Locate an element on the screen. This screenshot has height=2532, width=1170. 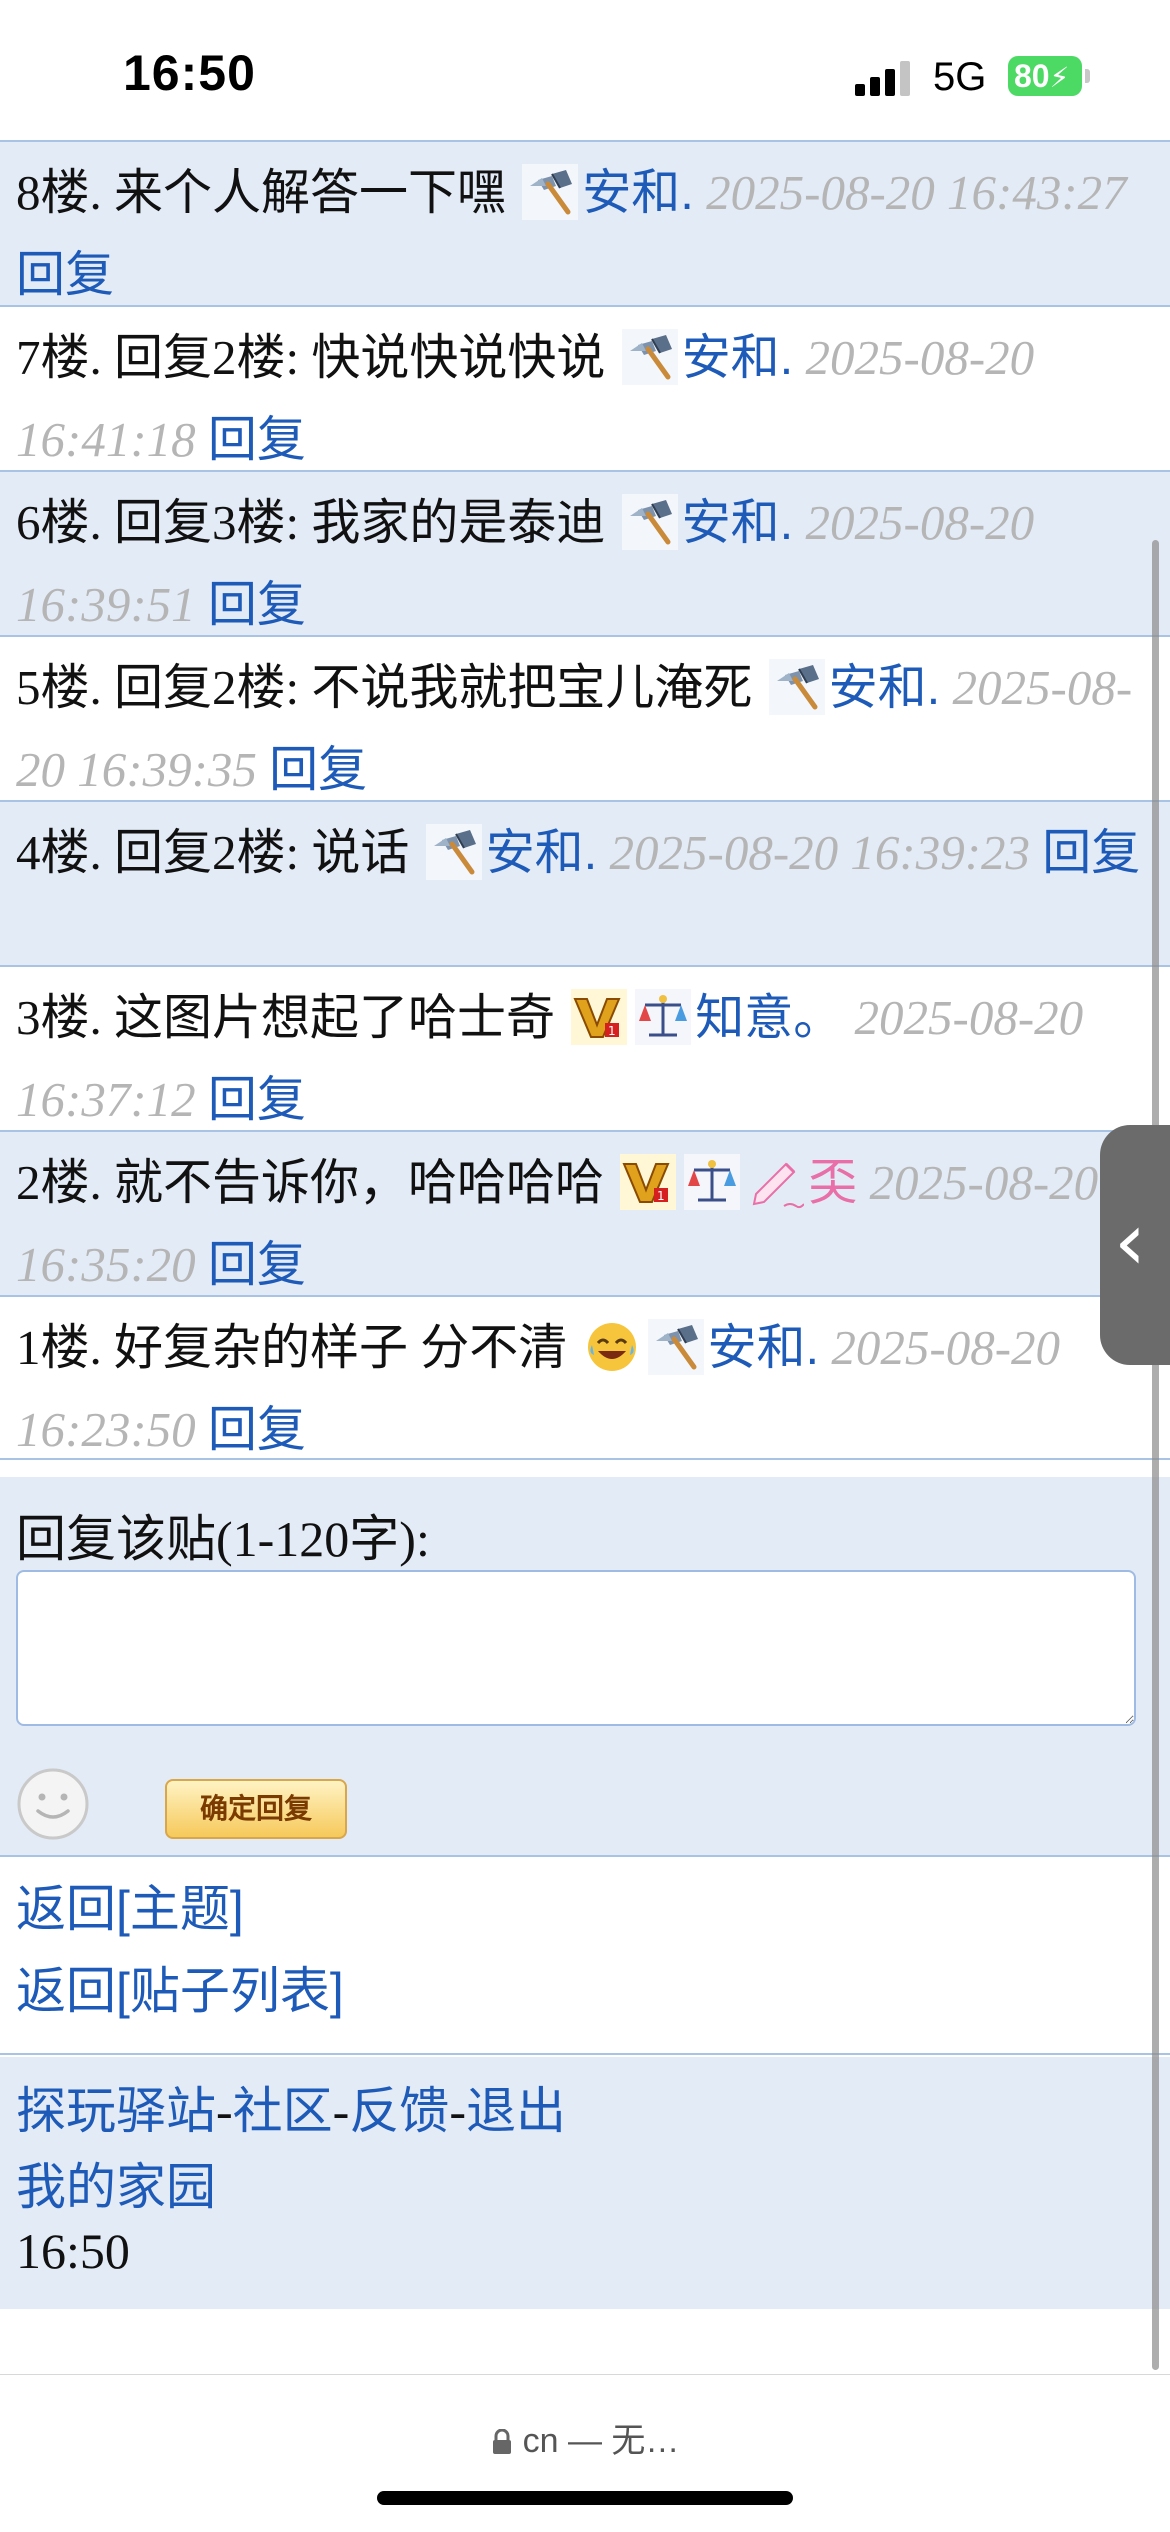
post-floor: 7楼. is located at coordinates (59, 357).